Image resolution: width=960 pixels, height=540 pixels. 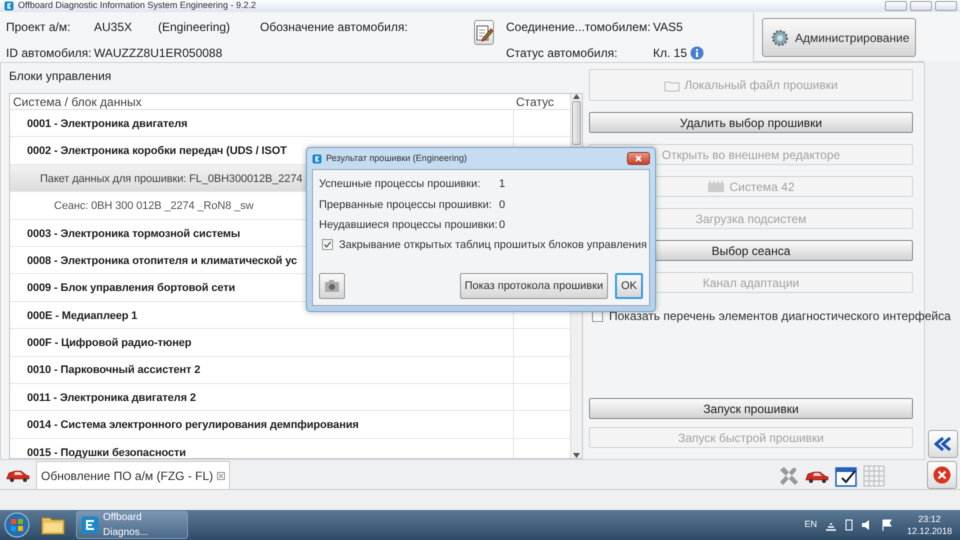 I want to click on table-row: 0003 - Электроника тормозной системы, so click(x=133, y=234).